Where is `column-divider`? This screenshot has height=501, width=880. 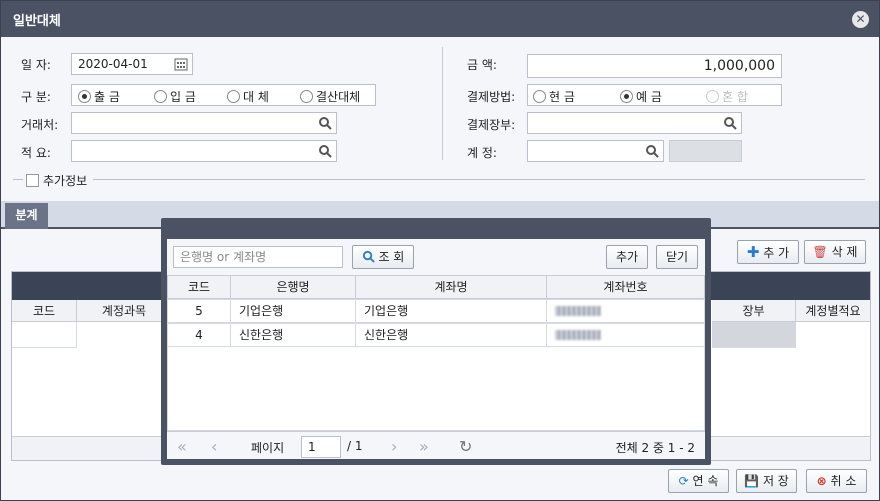
column-divider is located at coordinates (442, 103).